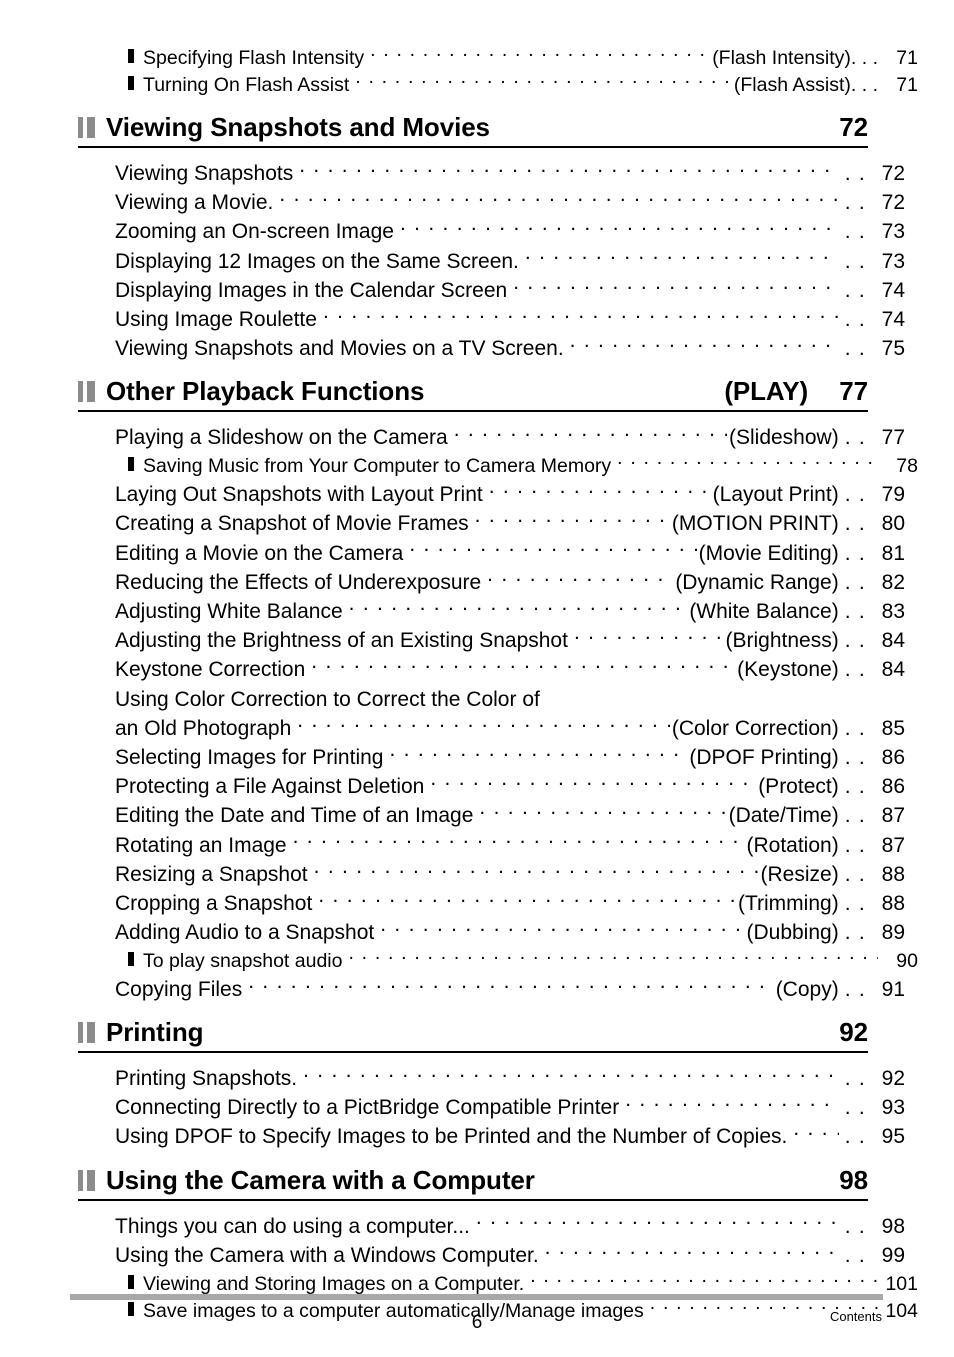  What do you see at coordinates (473, 1034) in the screenshot?
I see `toc-section-header: Printing 92` at bounding box center [473, 1034].